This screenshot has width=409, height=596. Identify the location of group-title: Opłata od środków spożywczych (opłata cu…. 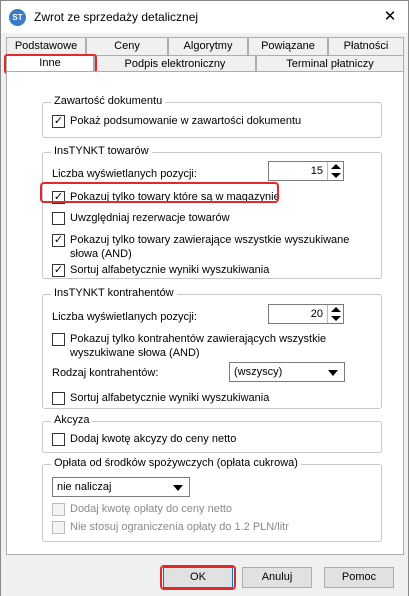
(176, 463).